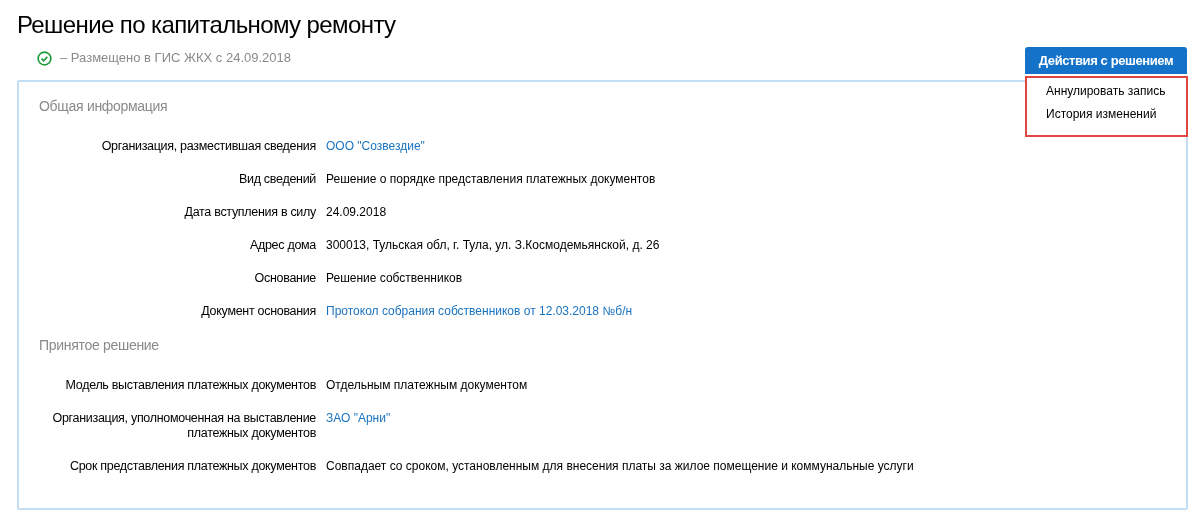 This screenshot has height=531, width=1204. What do you see at coordinates (756, 146) in the screenshot?
I see `field-link: ООО "Созвездие"` at bounding box center [756, 146].